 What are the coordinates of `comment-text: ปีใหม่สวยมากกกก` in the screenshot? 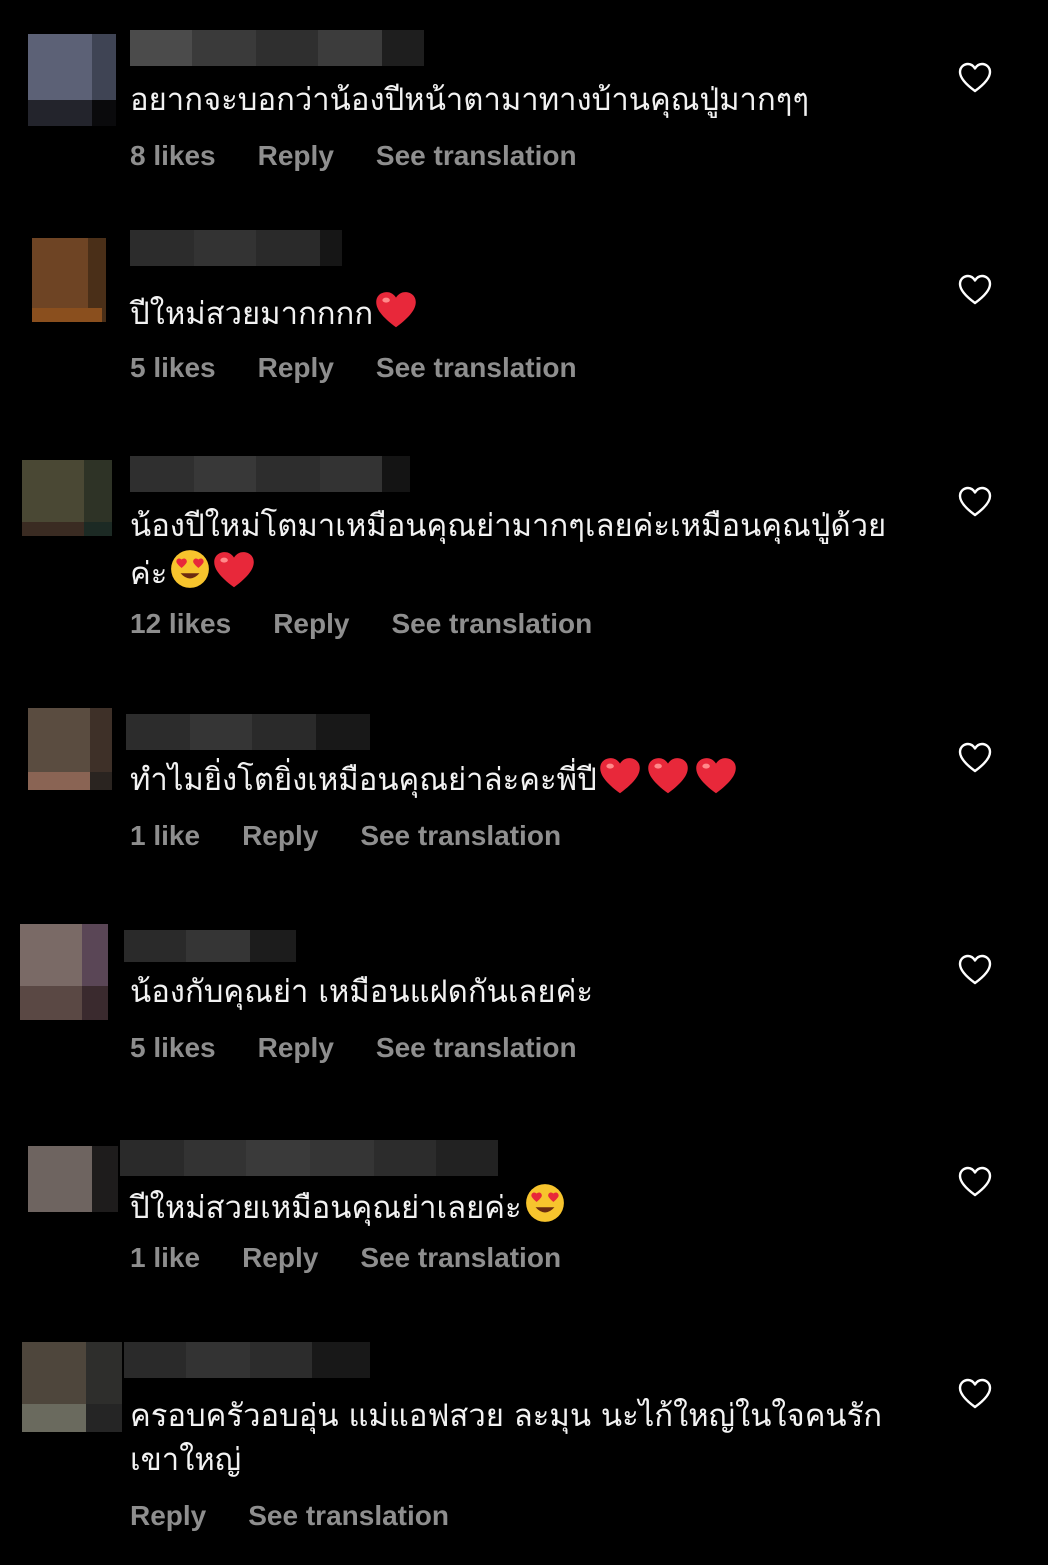 It's located at (530, 316).